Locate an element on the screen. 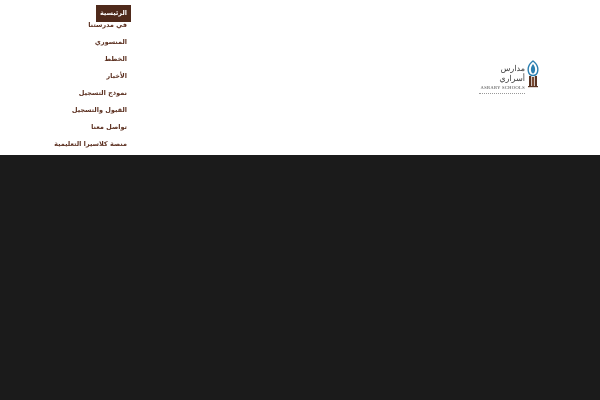  nav-item-admission-wrap: القبول والتسجيل is located at coordinates (92, 110).